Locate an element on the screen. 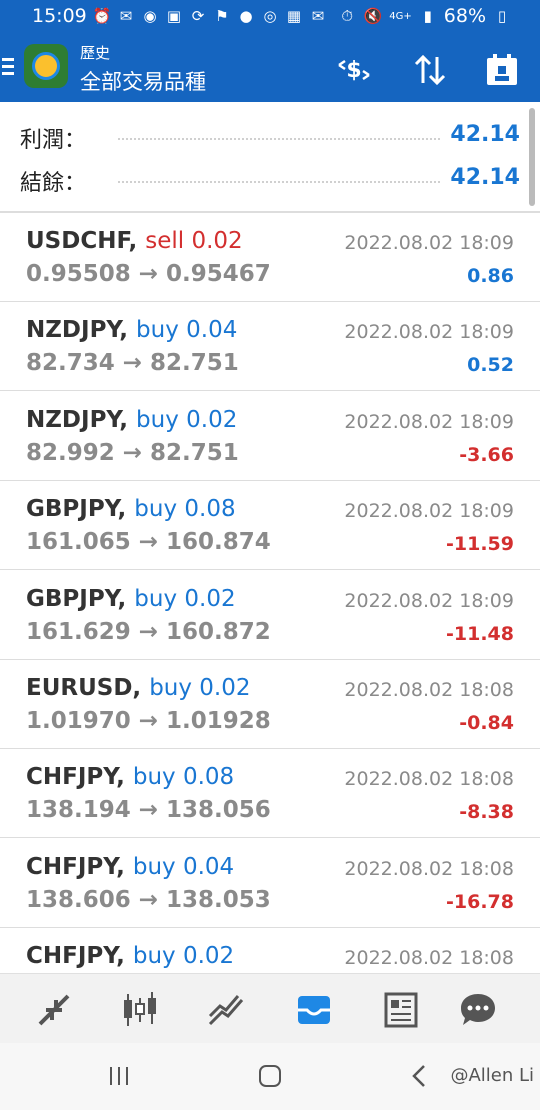 This screenshot has height=1110, width=540. notification-icons: ⏰ ✉ ◉ ▣ ⟳ ⚑ ● ◎ ▦ ✉ is located at coordinates (210, 16).